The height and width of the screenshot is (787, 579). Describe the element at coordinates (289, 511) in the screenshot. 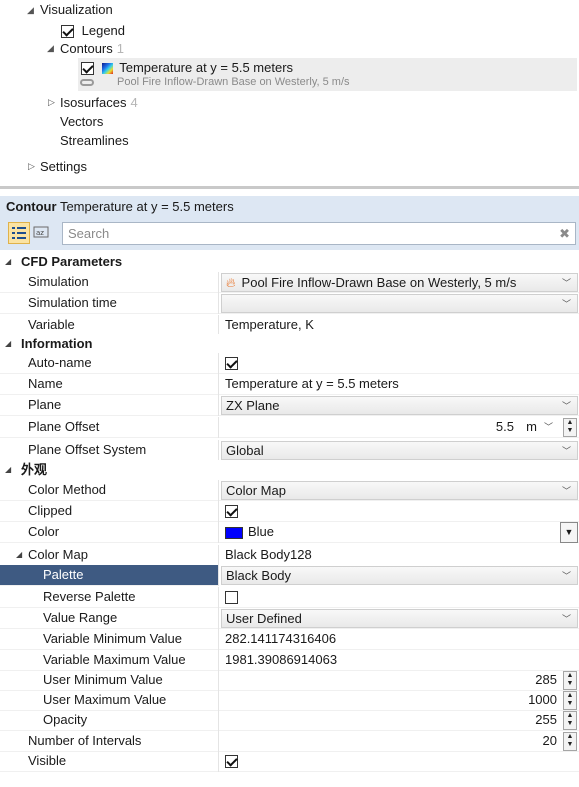

I see `prop-row-clipped: Clipped` at that location.